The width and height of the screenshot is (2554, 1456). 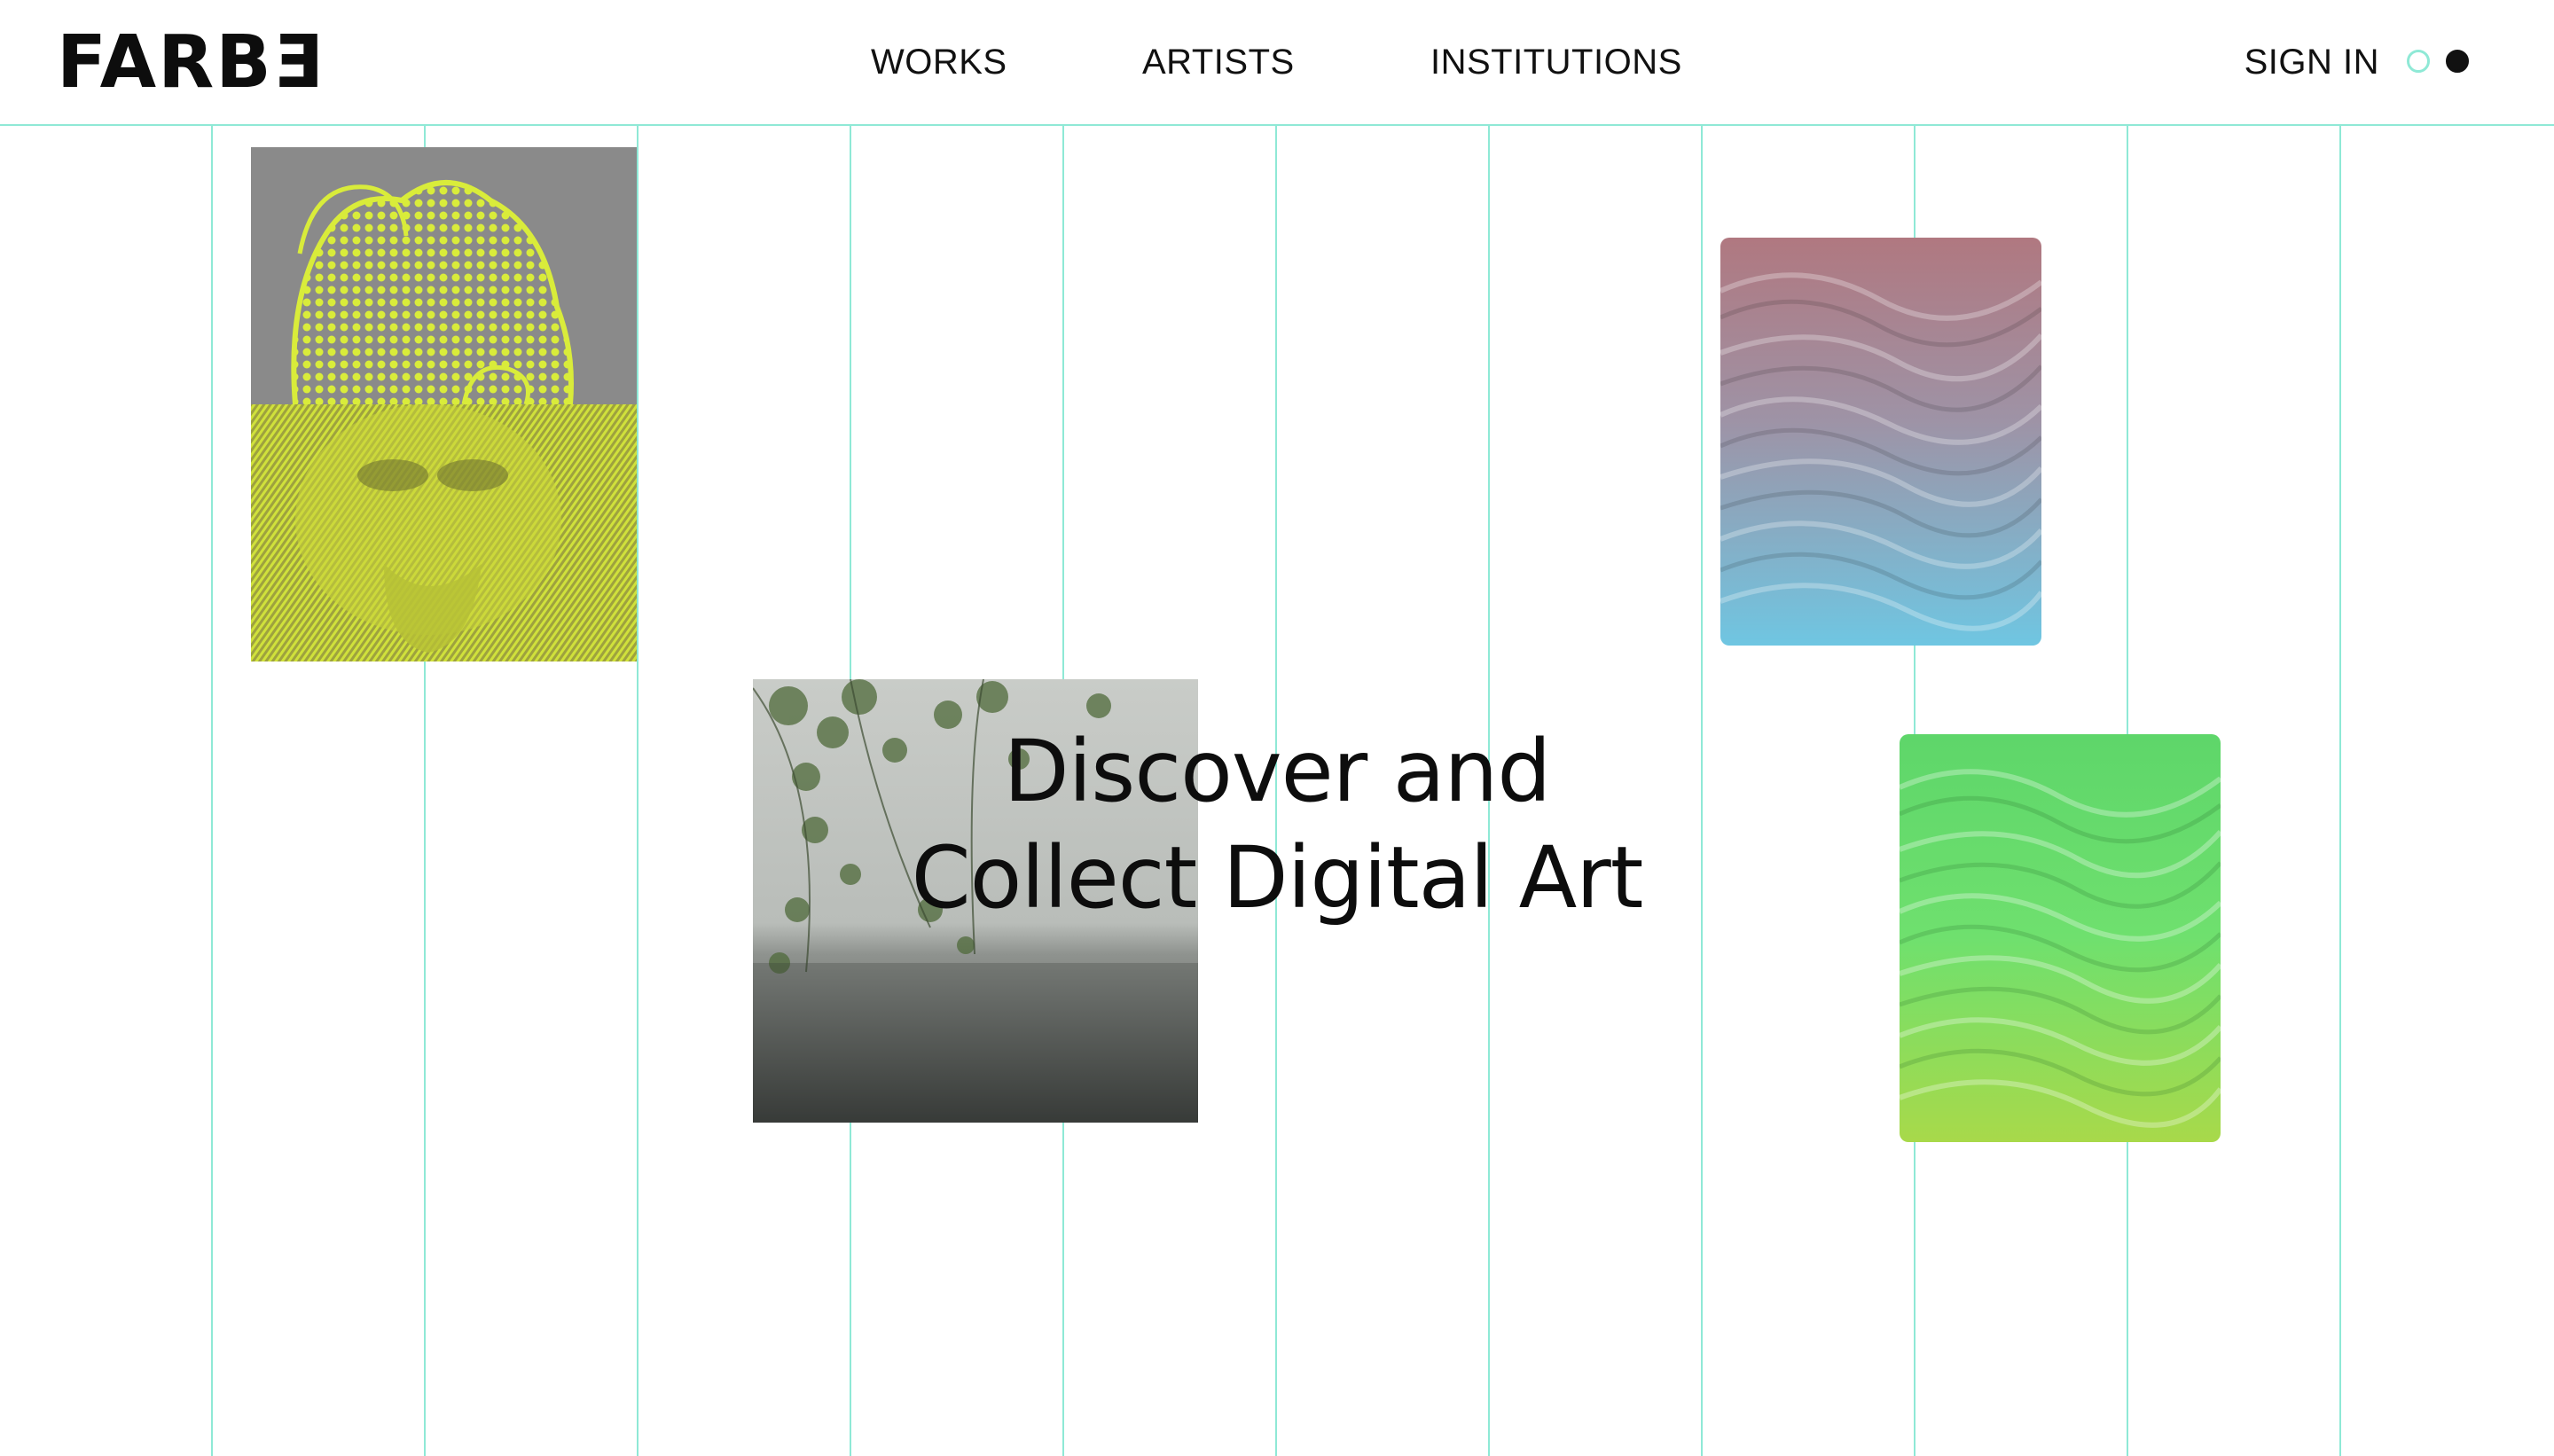 I want to click on artwork-sculpture-neon, so click(x=444, y=404).